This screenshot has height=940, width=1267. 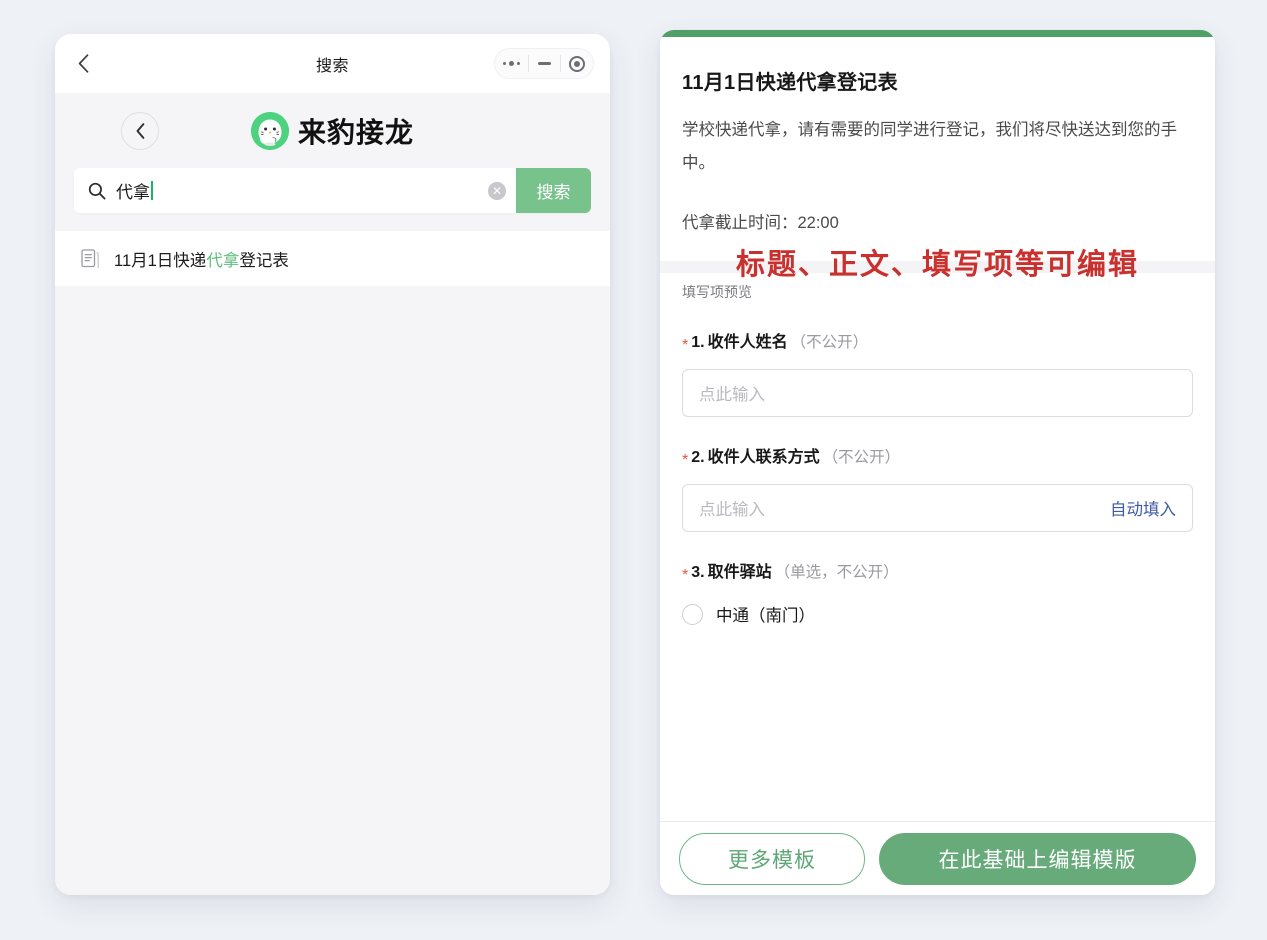 I want to click on accent-bar, so click(x=937, y=33).